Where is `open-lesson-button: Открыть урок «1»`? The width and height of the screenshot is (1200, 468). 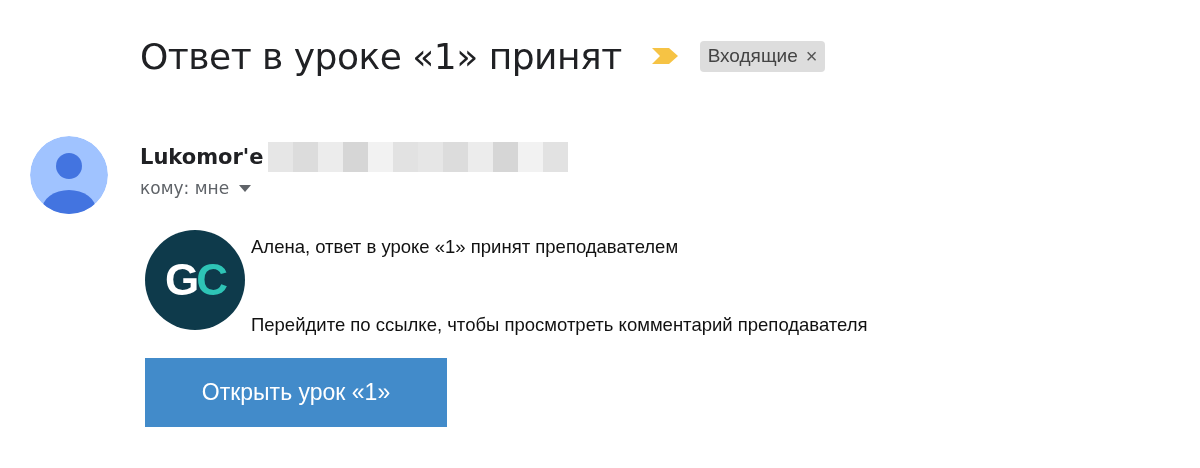
open-lesson-button: Открыть урок «1» is located at coordinates (296, 392).